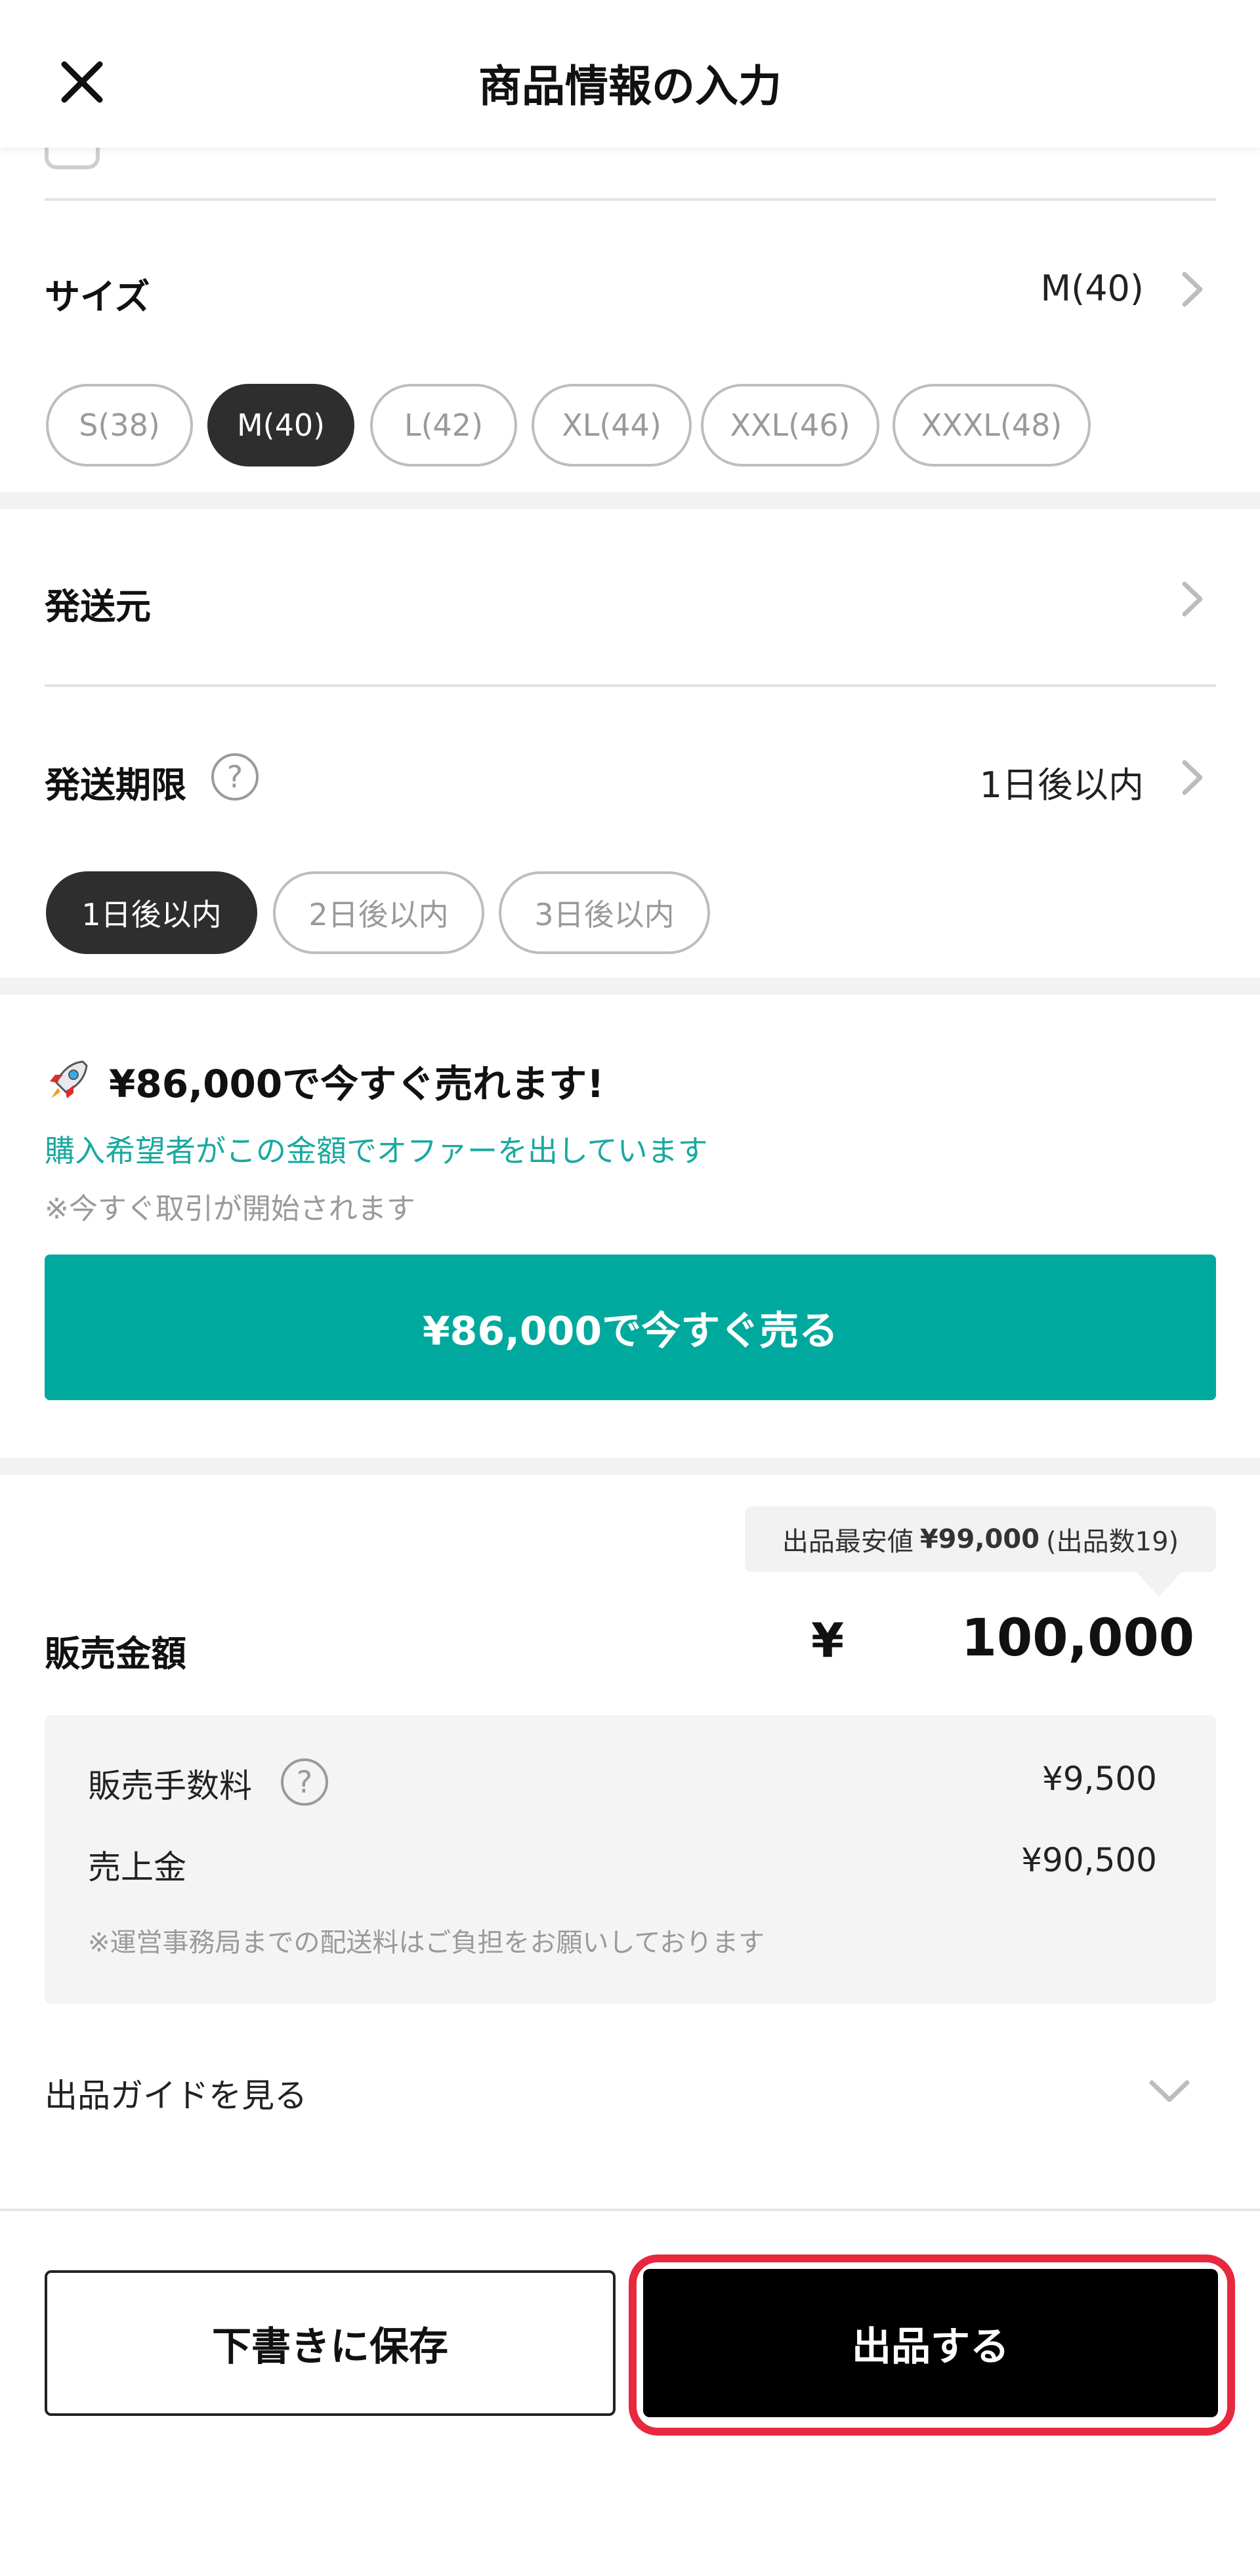 The height and width of the screenshot is (2576, 1260). What do you see at coordinates (1169, 2090) in the screenshot?
I see `chevron-down-icon` at bounding box center [1169, 2090].